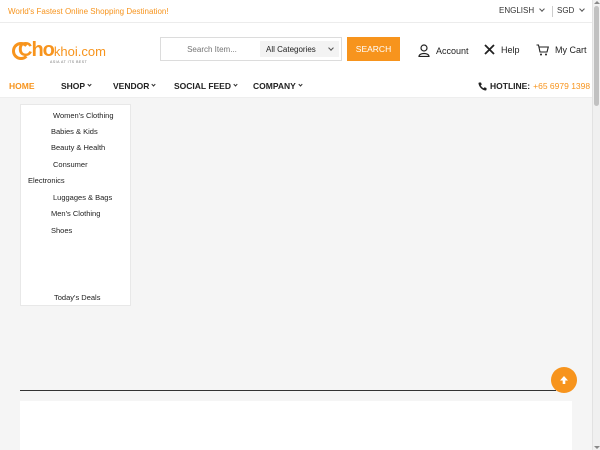 This screenshot has height=450, width=600. I want to click on category-item-womens-clothing: Women's Clothing, so click(83, 115).